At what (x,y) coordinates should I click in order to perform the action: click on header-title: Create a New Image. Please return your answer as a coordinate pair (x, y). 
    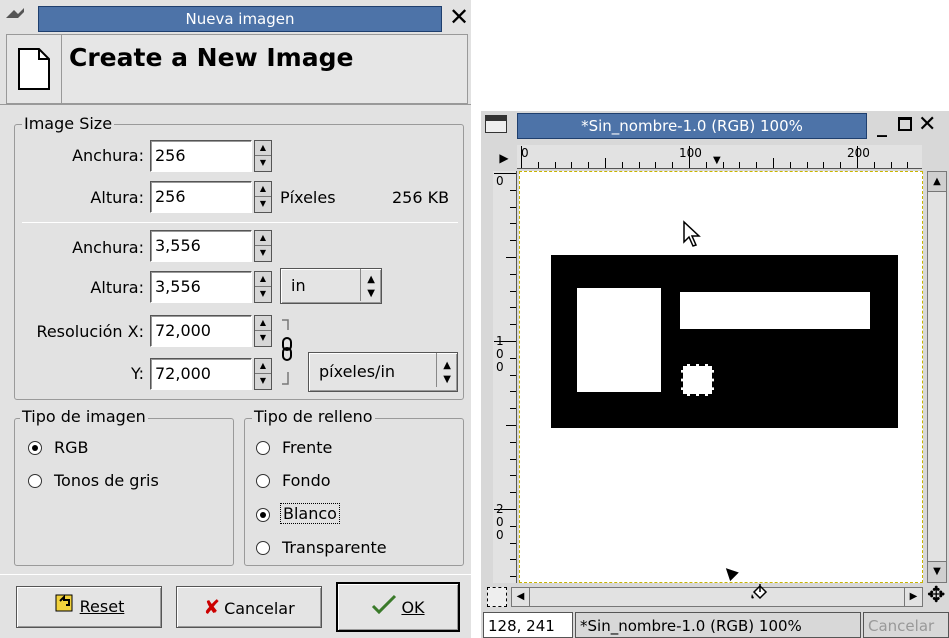
    Looking at the image, I should click on (211, 57).